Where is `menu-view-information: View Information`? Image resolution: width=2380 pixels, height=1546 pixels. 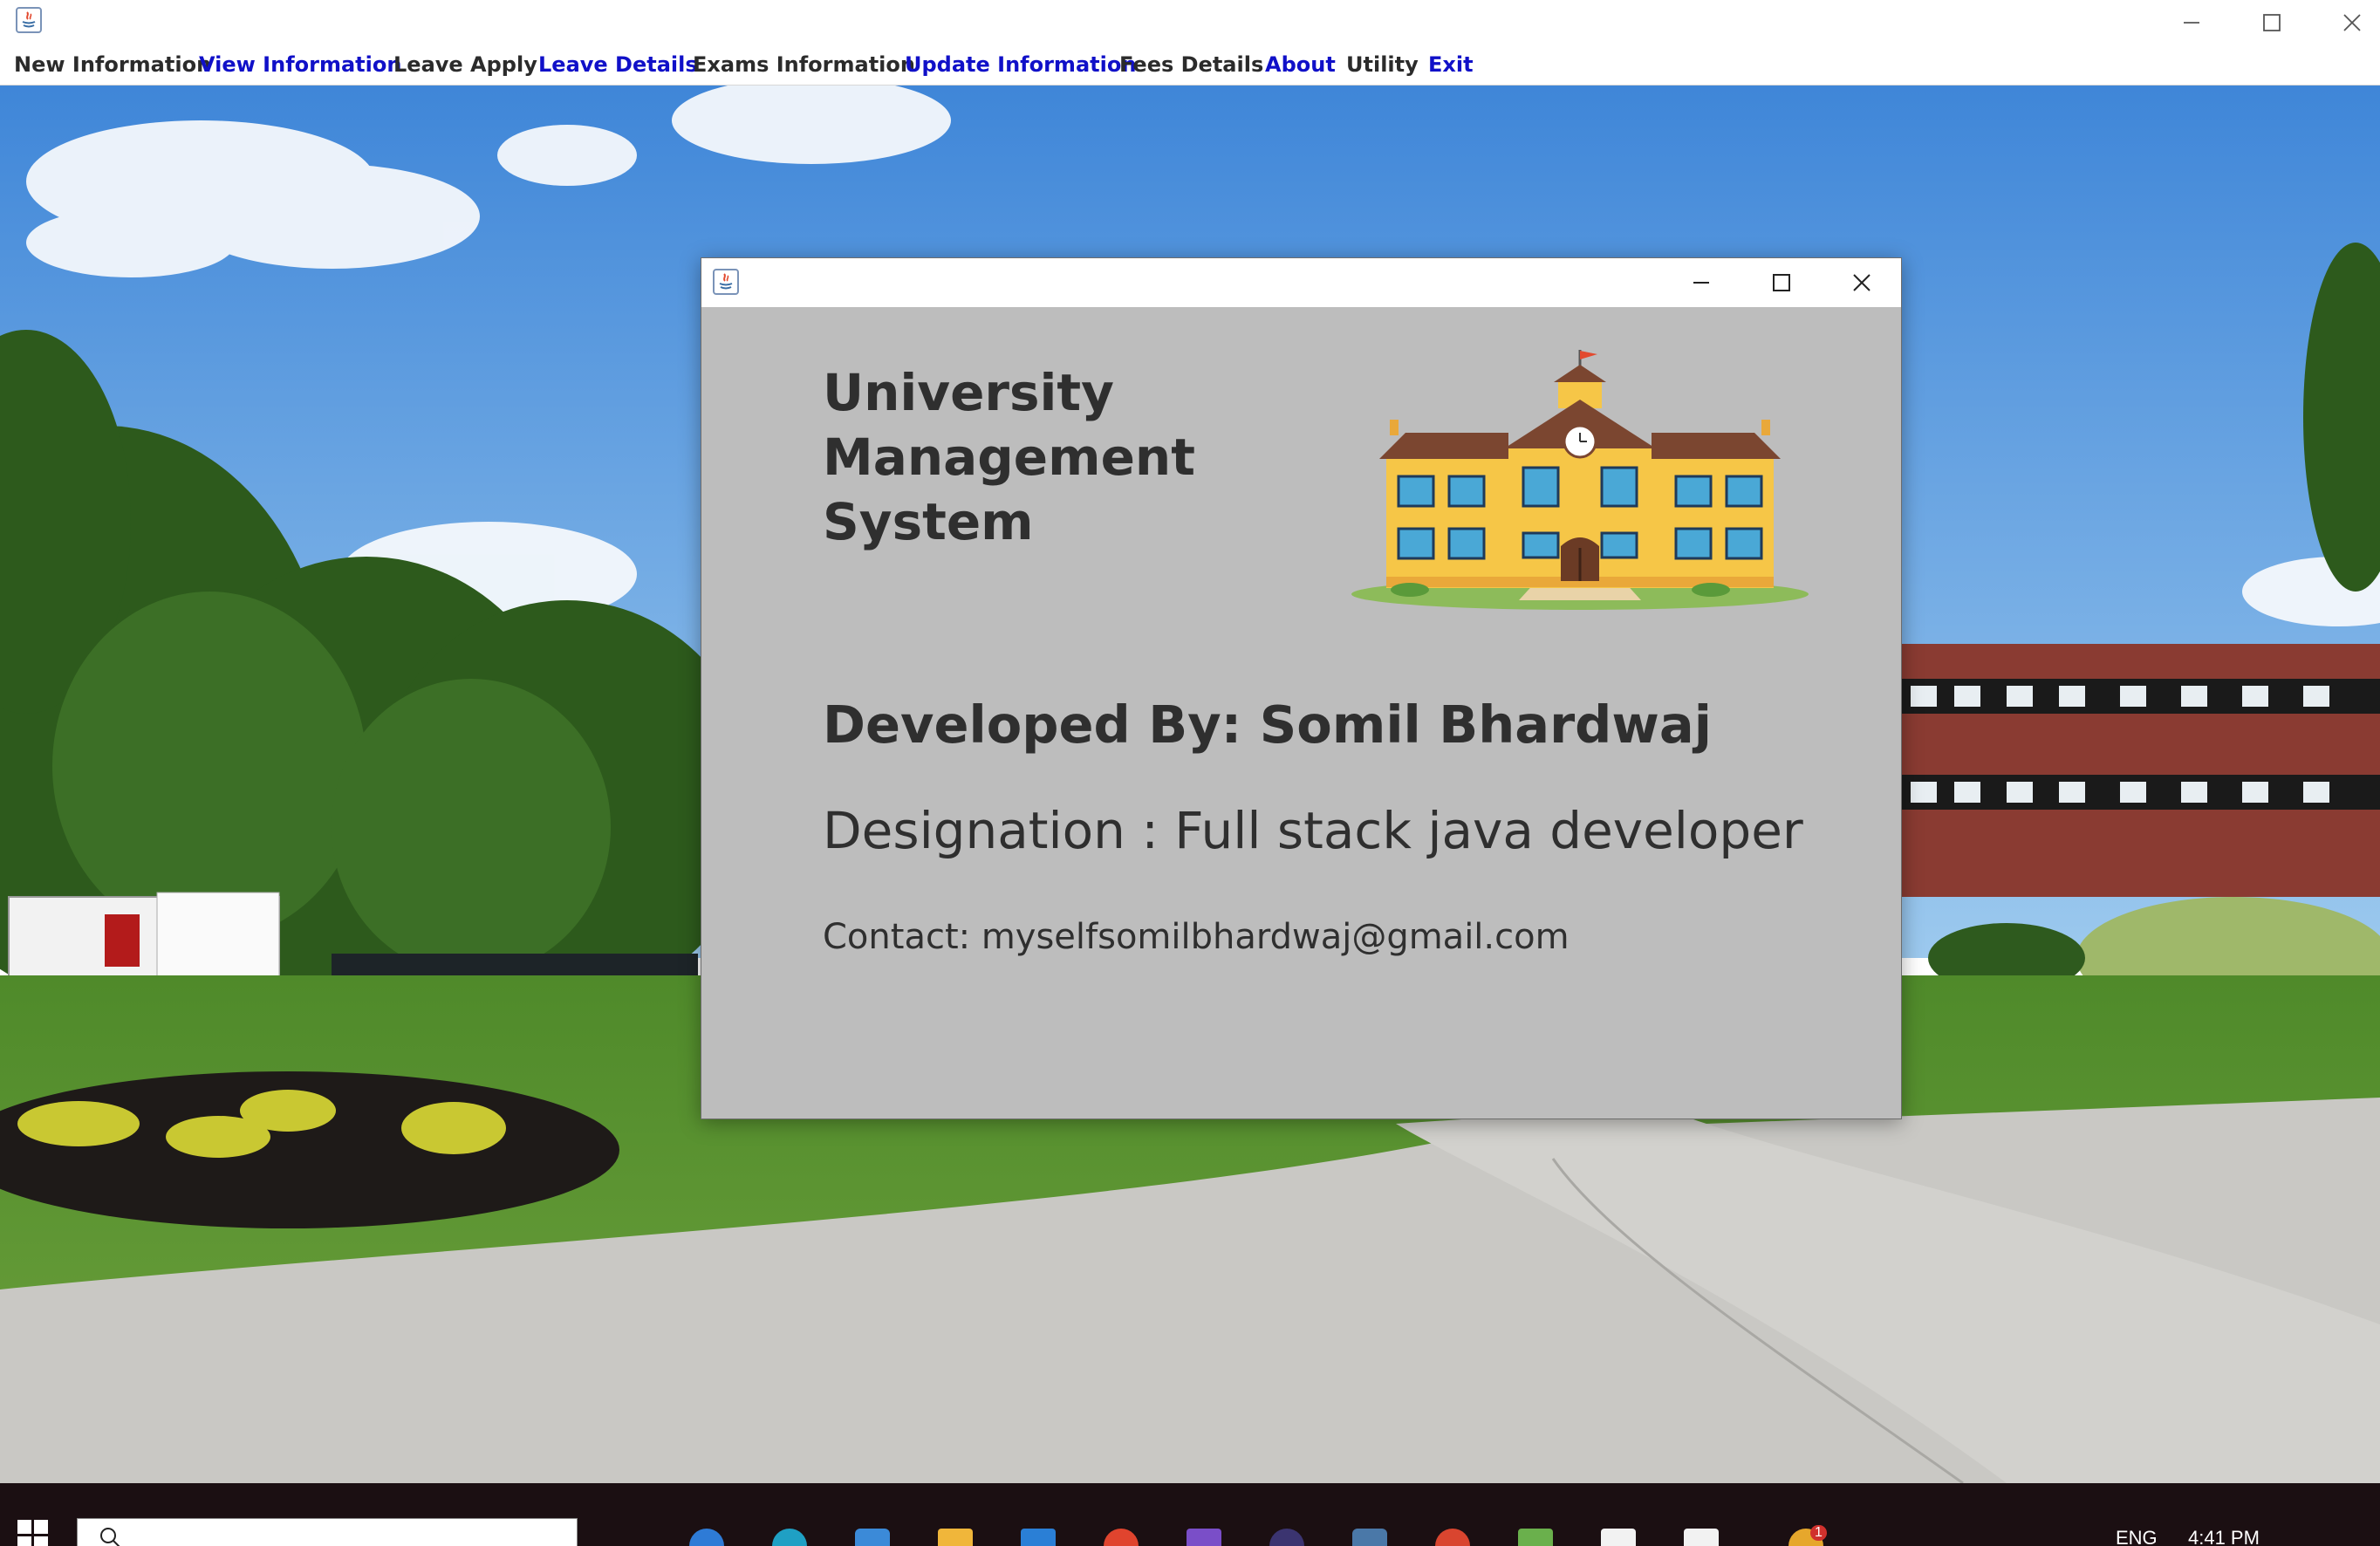
menu-view-information: View Information is located at coordinates (300, 64).